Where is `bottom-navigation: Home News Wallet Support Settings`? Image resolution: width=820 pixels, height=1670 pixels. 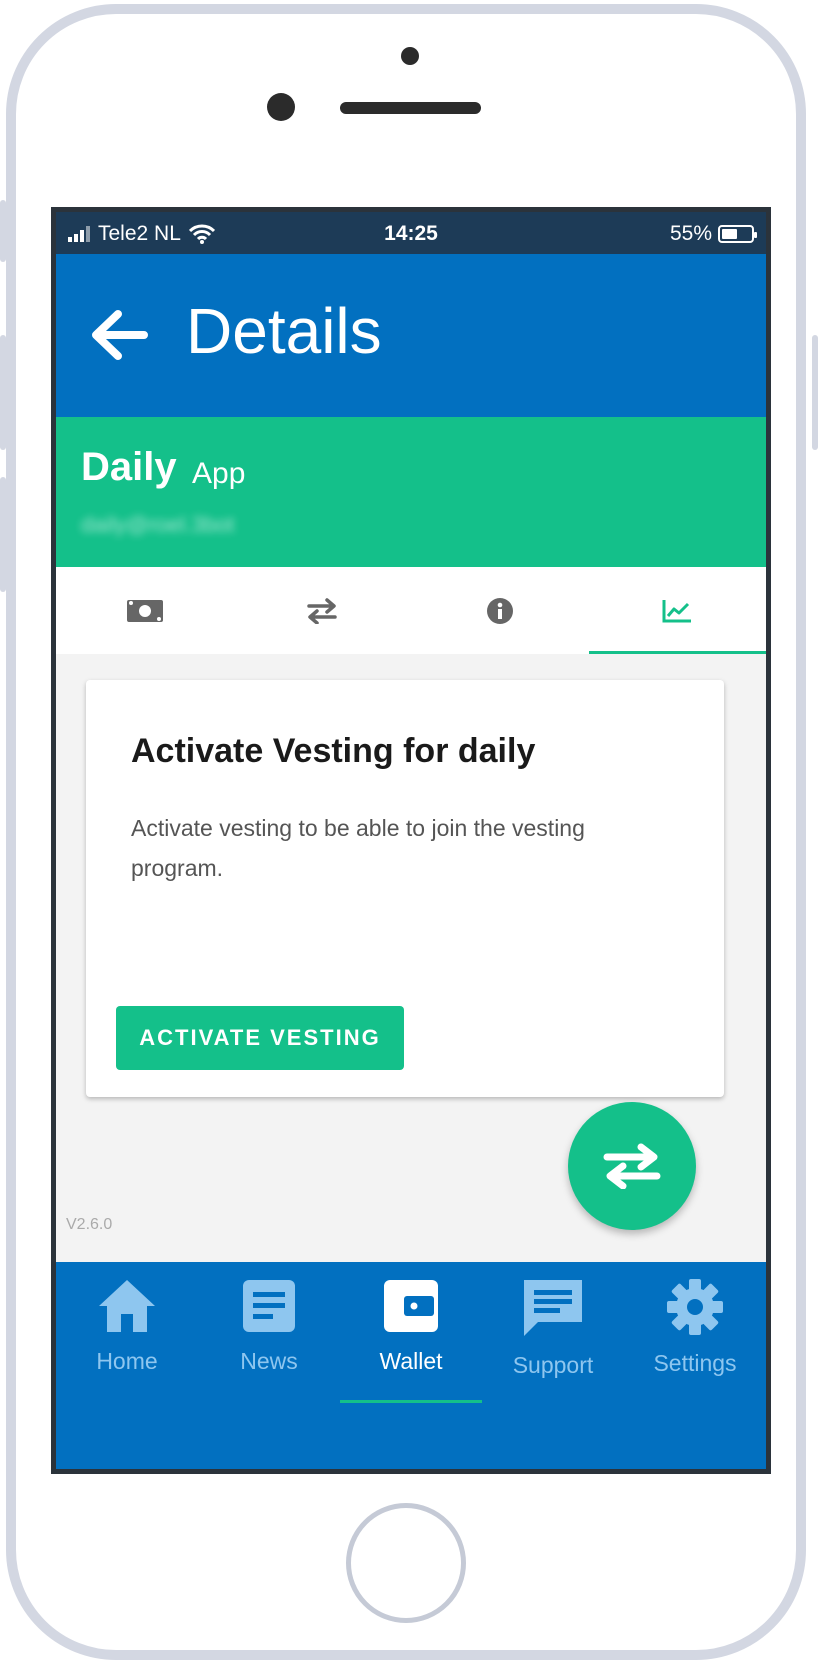 bottom-navigation: Home News Wallet Support Settings is located at coordinates (411, 1365).